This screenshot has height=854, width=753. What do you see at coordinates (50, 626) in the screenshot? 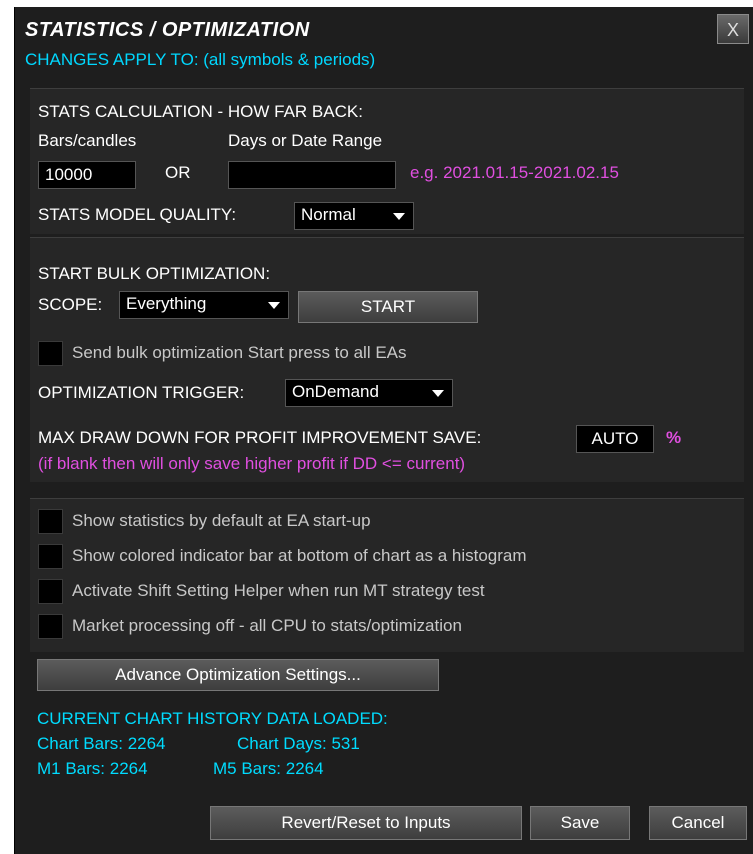
I see `option-checkbox-market-off` at bounding box center [50, 626].